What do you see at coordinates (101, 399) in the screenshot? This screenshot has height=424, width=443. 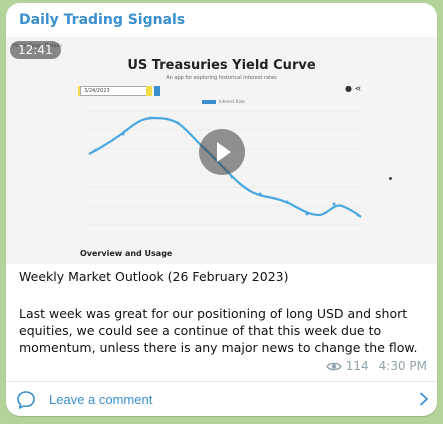 I see `leave-comment-label: Leave a comment` at bounding box center [101, 399].